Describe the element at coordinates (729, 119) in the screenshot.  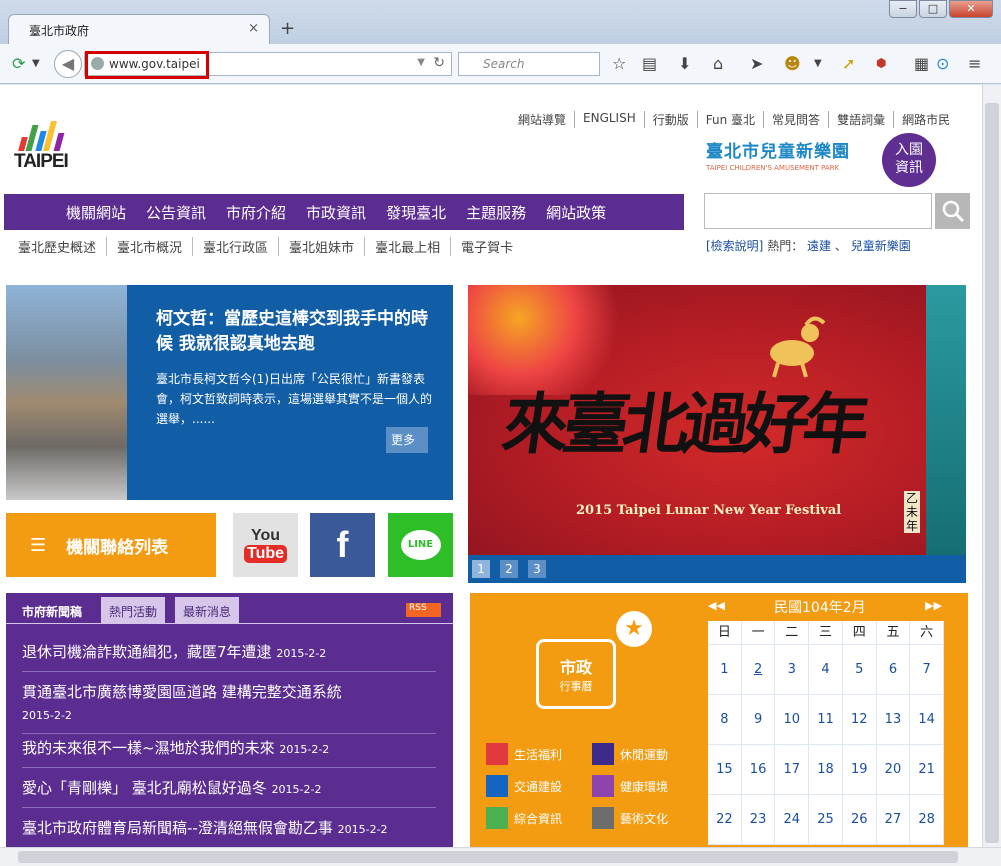
I see `top-link-fun-taipei: Fun 臺北` at that location.